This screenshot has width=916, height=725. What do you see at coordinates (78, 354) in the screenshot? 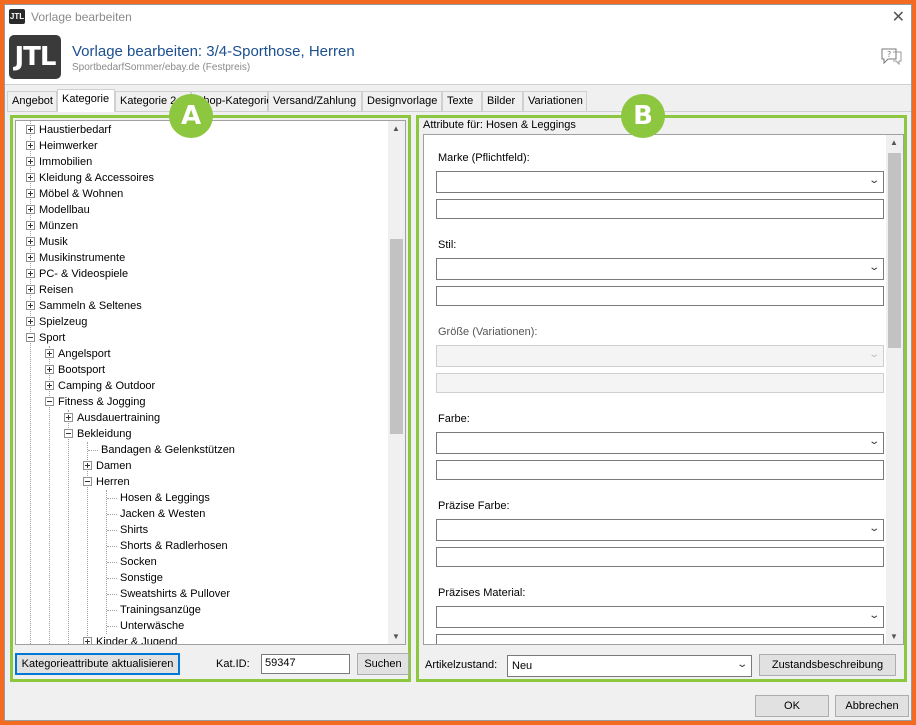
I see `tree-item: Angelsport` at bounding box center [78, 354].